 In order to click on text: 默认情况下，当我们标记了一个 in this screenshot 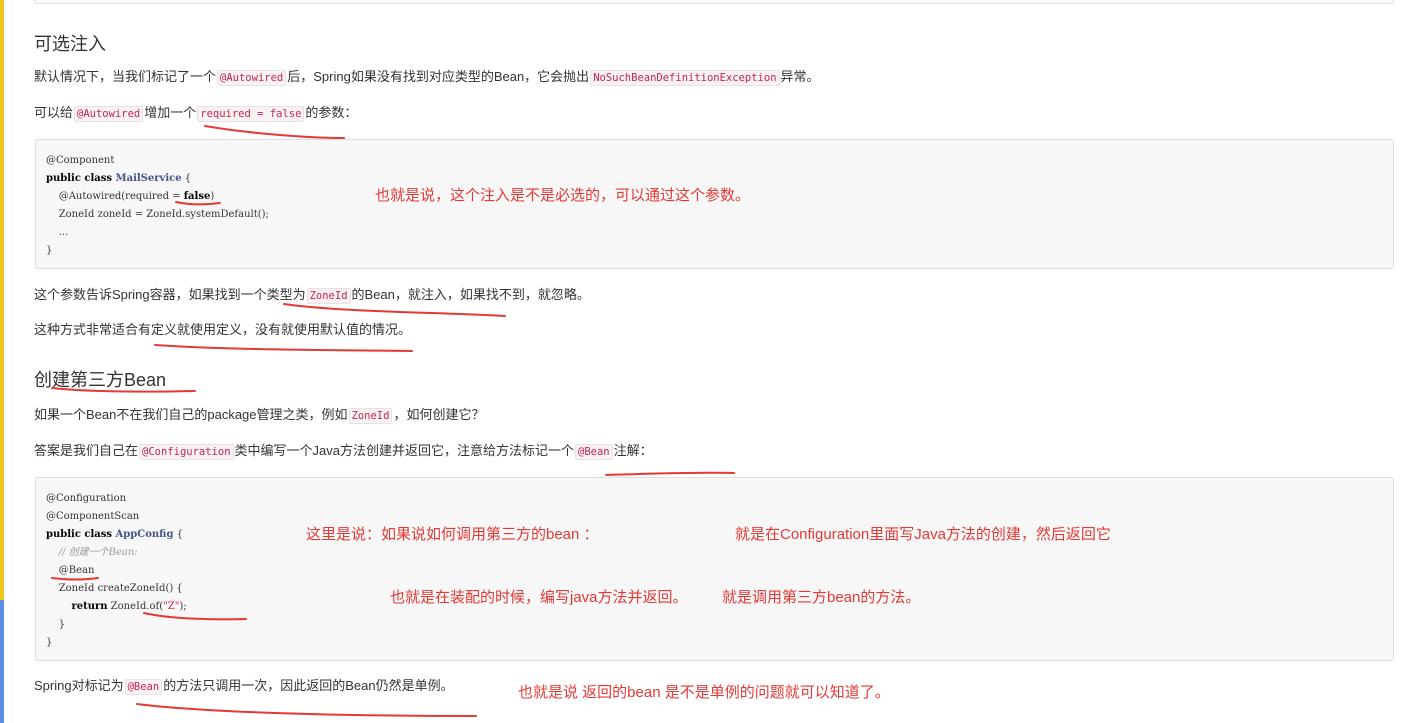, I will do `click(125, 76)`.